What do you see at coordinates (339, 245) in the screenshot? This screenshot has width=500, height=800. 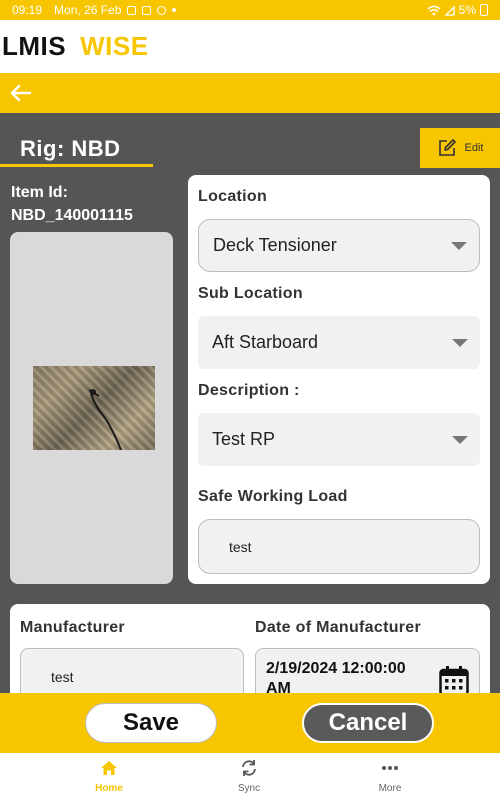 I see `location-select: Deck Tensioner` at bounding box center [339, 245].